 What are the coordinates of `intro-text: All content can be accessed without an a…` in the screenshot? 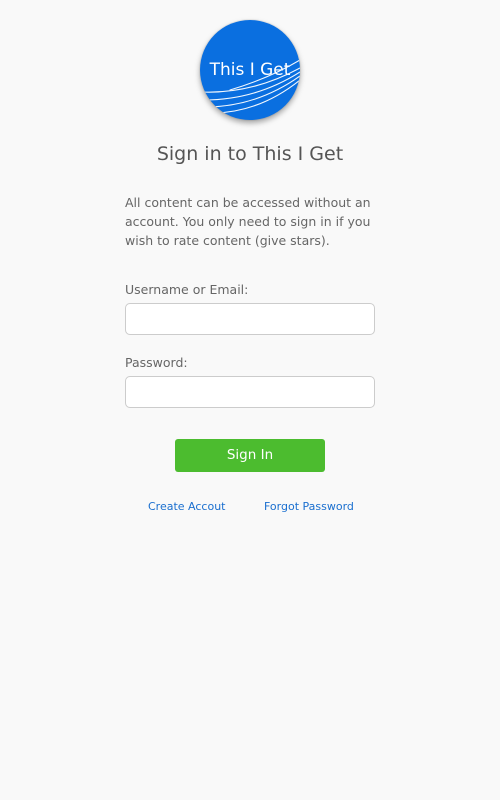 It's located at (248, 221).